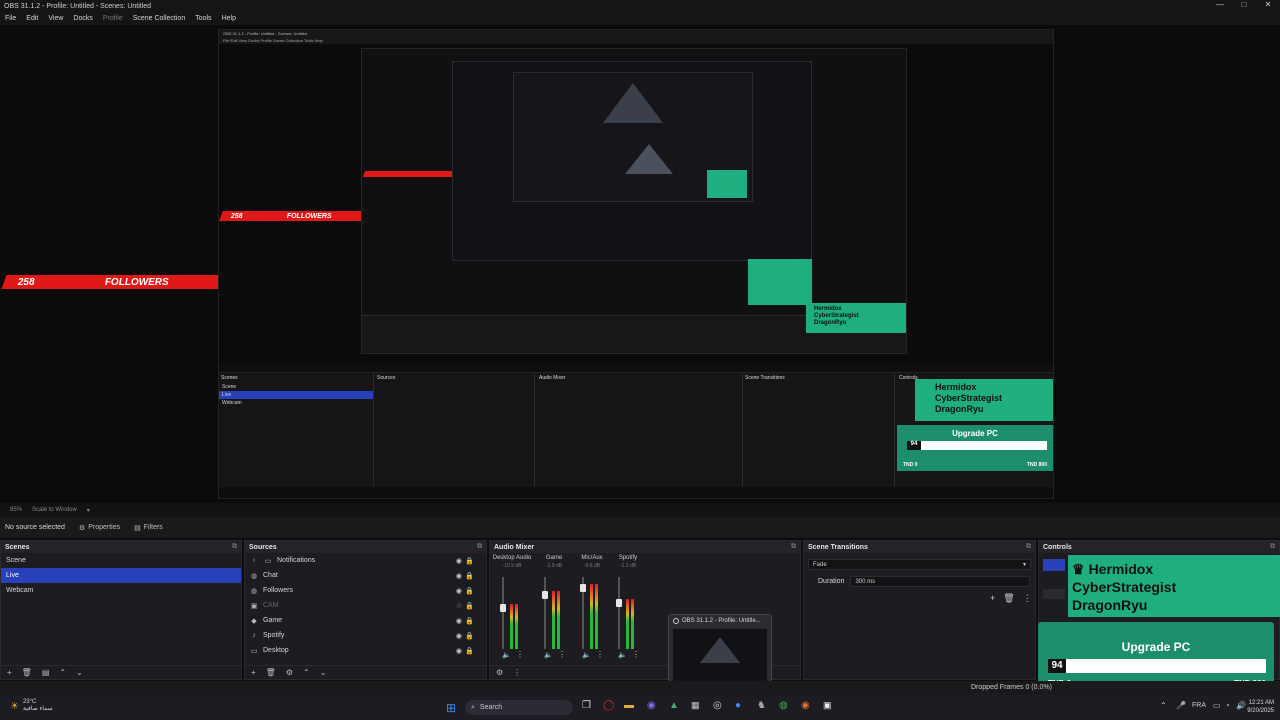 Image resolution: width=1280 pixels, height=720 pixels. I want to click on menu-profile: Profile, so click(113, 18).